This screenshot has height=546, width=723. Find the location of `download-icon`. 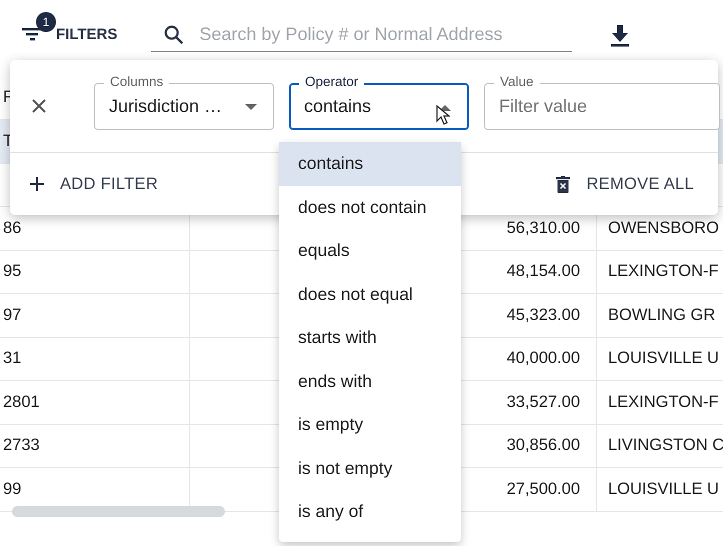

download-icon is located at coordinates (620, 36).